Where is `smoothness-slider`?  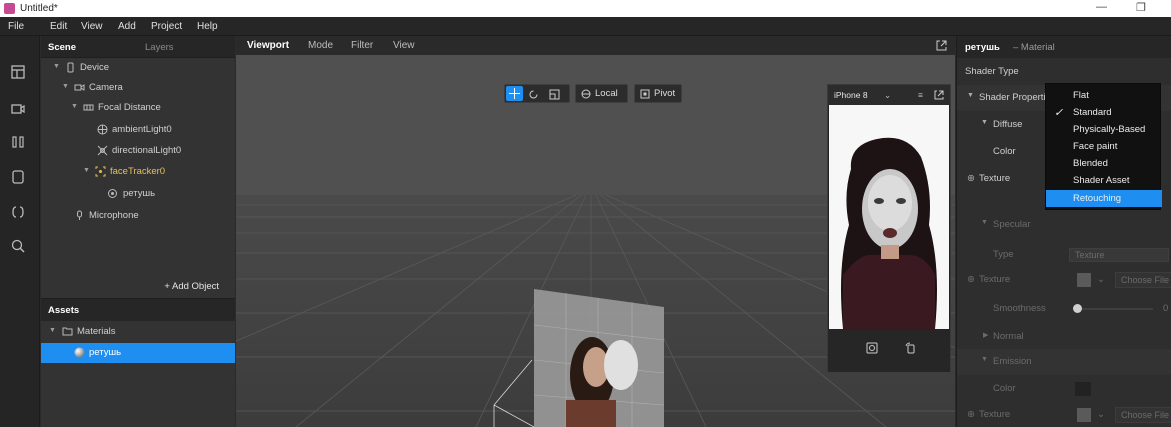
smoothness-slider is located at coordinates (1114, 309).